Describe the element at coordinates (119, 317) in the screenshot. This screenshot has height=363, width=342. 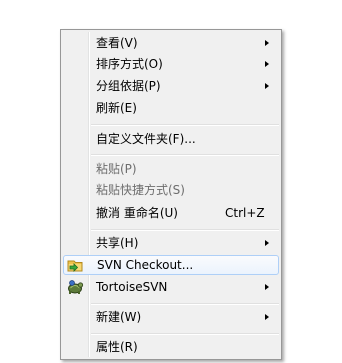
I see `menu-item-label: 新建(W)` at that location.